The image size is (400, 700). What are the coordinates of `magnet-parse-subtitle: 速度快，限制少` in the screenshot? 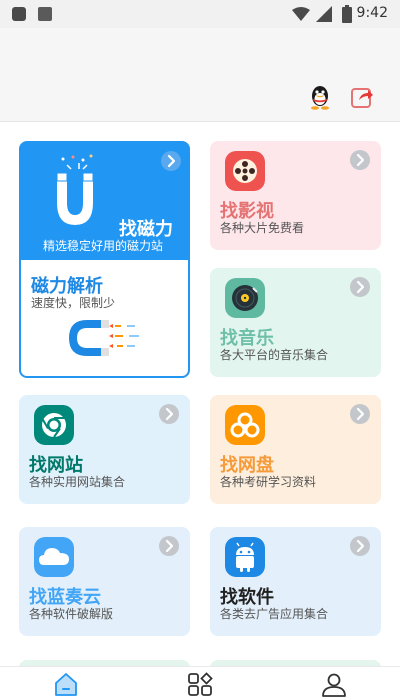 It's located at (73, 303).